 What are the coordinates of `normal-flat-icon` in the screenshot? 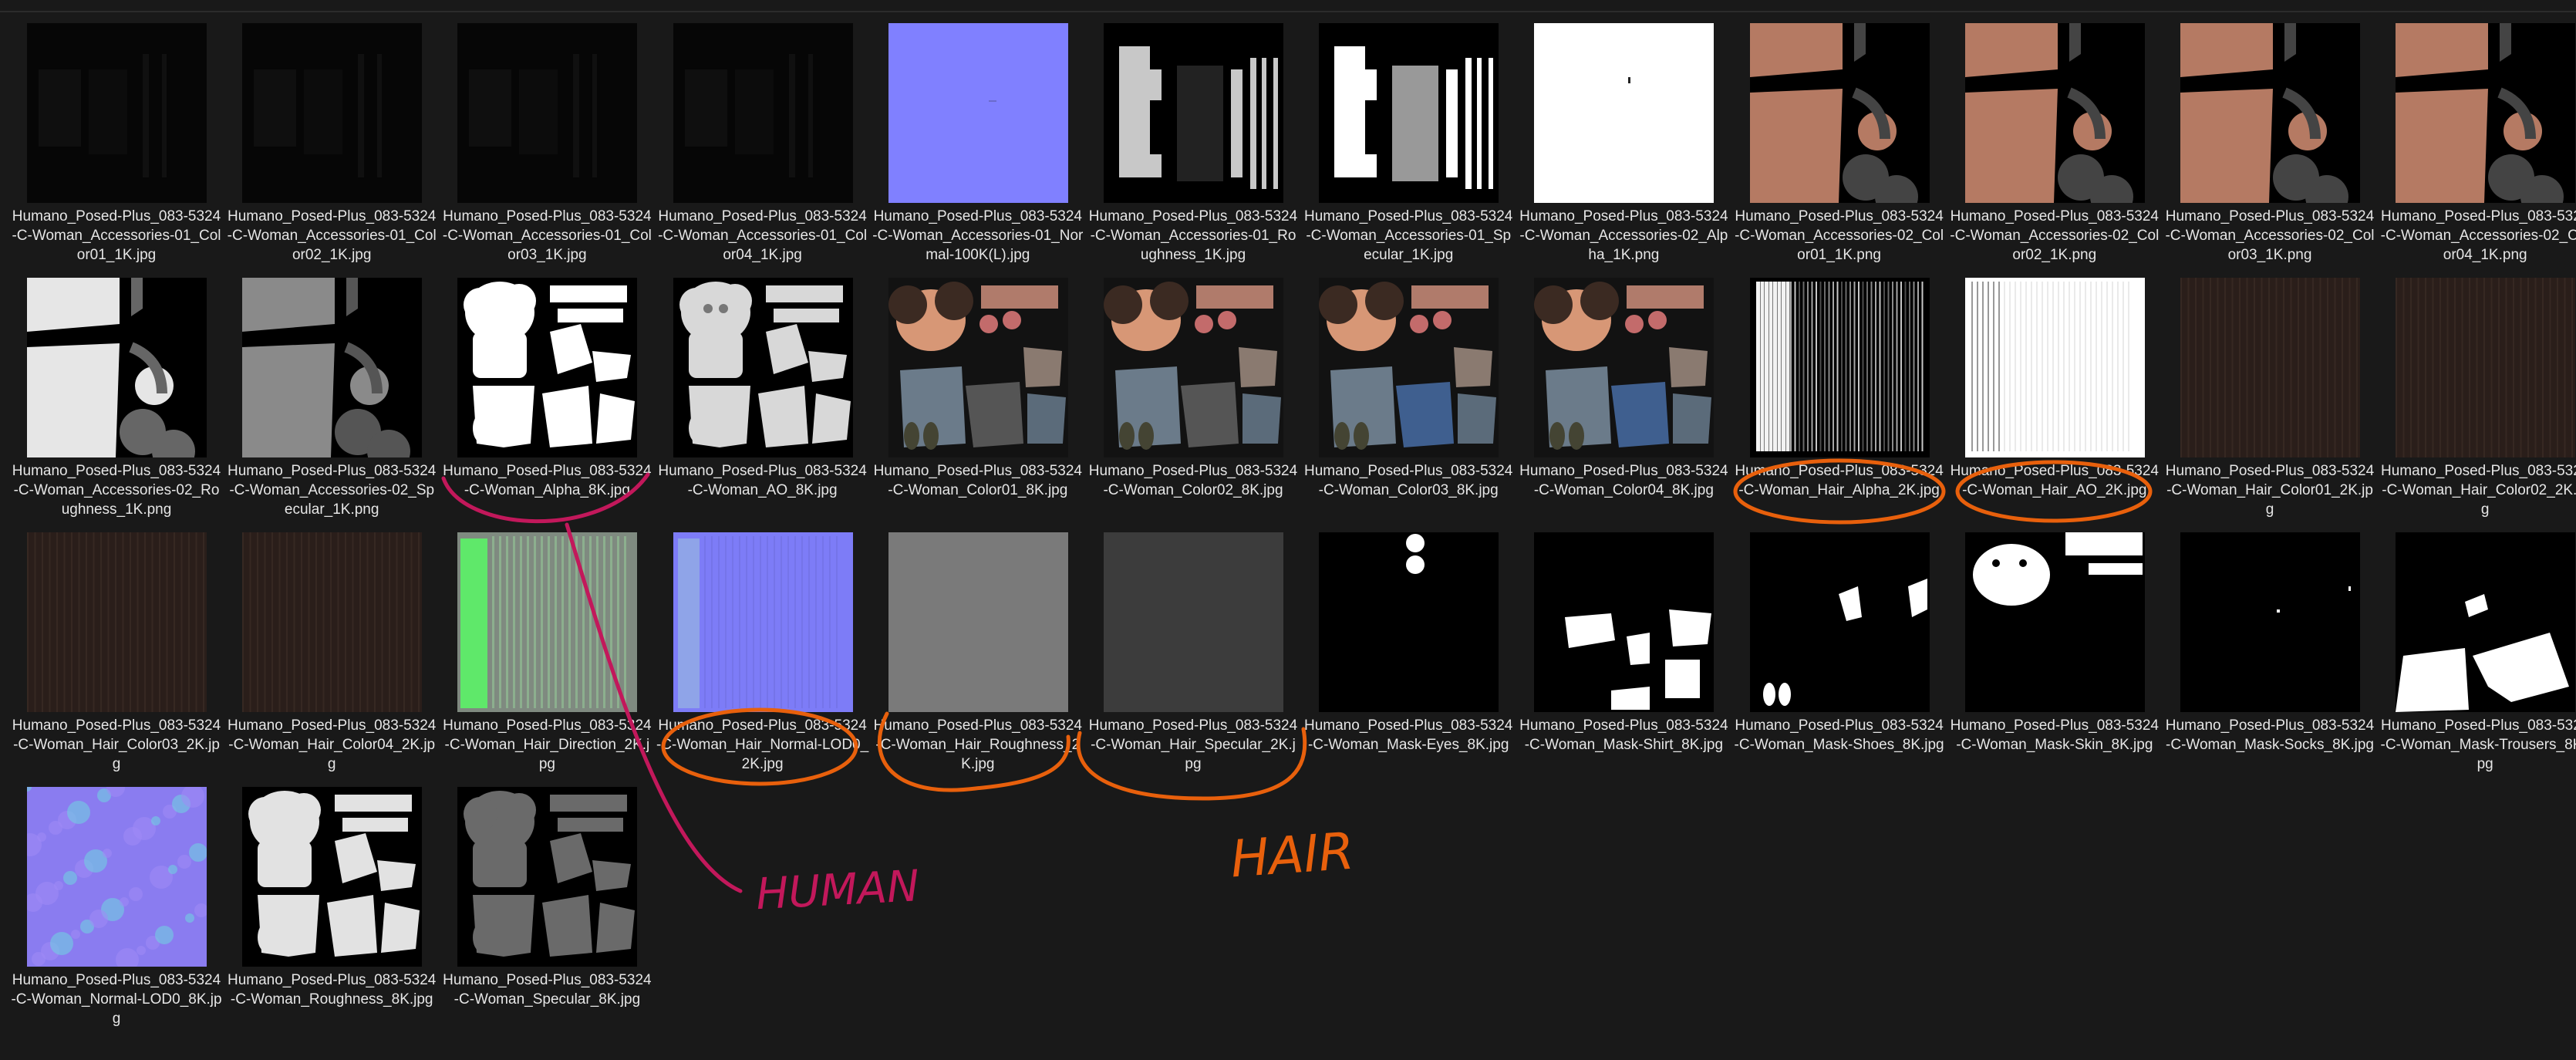 It's located at (978, 113).